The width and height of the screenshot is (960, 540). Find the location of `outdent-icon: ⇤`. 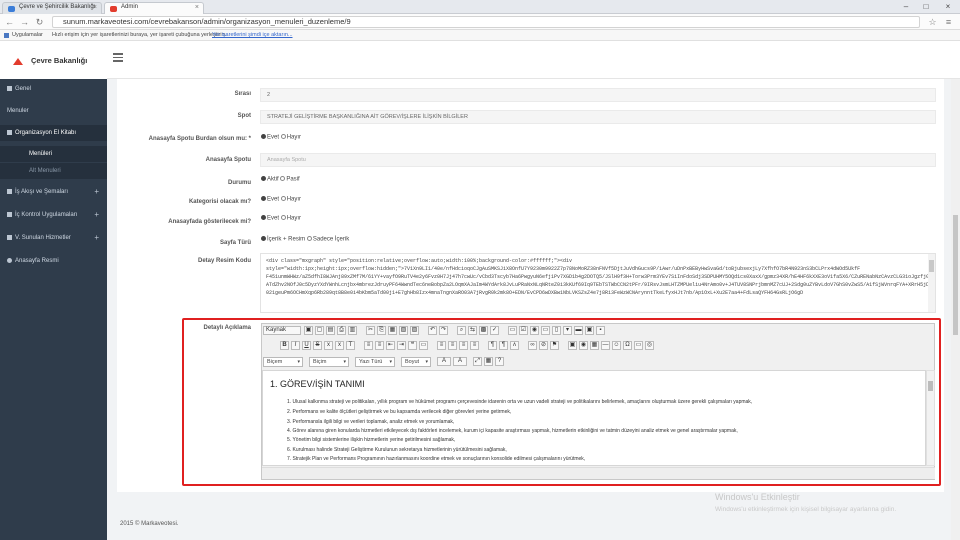

outdent-icon: ⇤ is located at coordinates (390, 345).